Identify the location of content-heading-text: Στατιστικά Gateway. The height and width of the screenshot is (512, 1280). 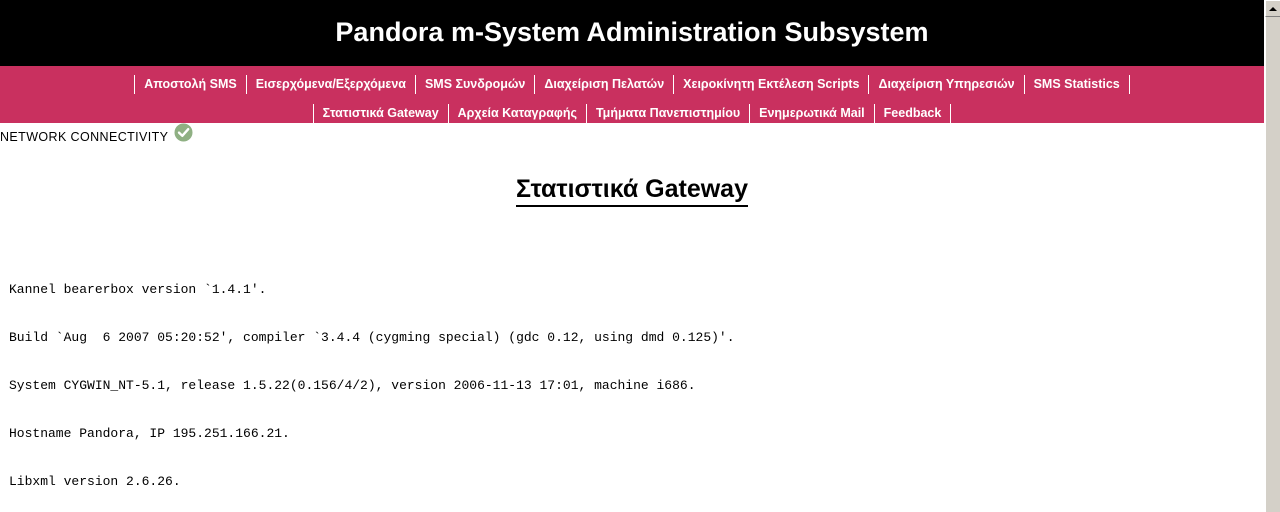
(632, 191).